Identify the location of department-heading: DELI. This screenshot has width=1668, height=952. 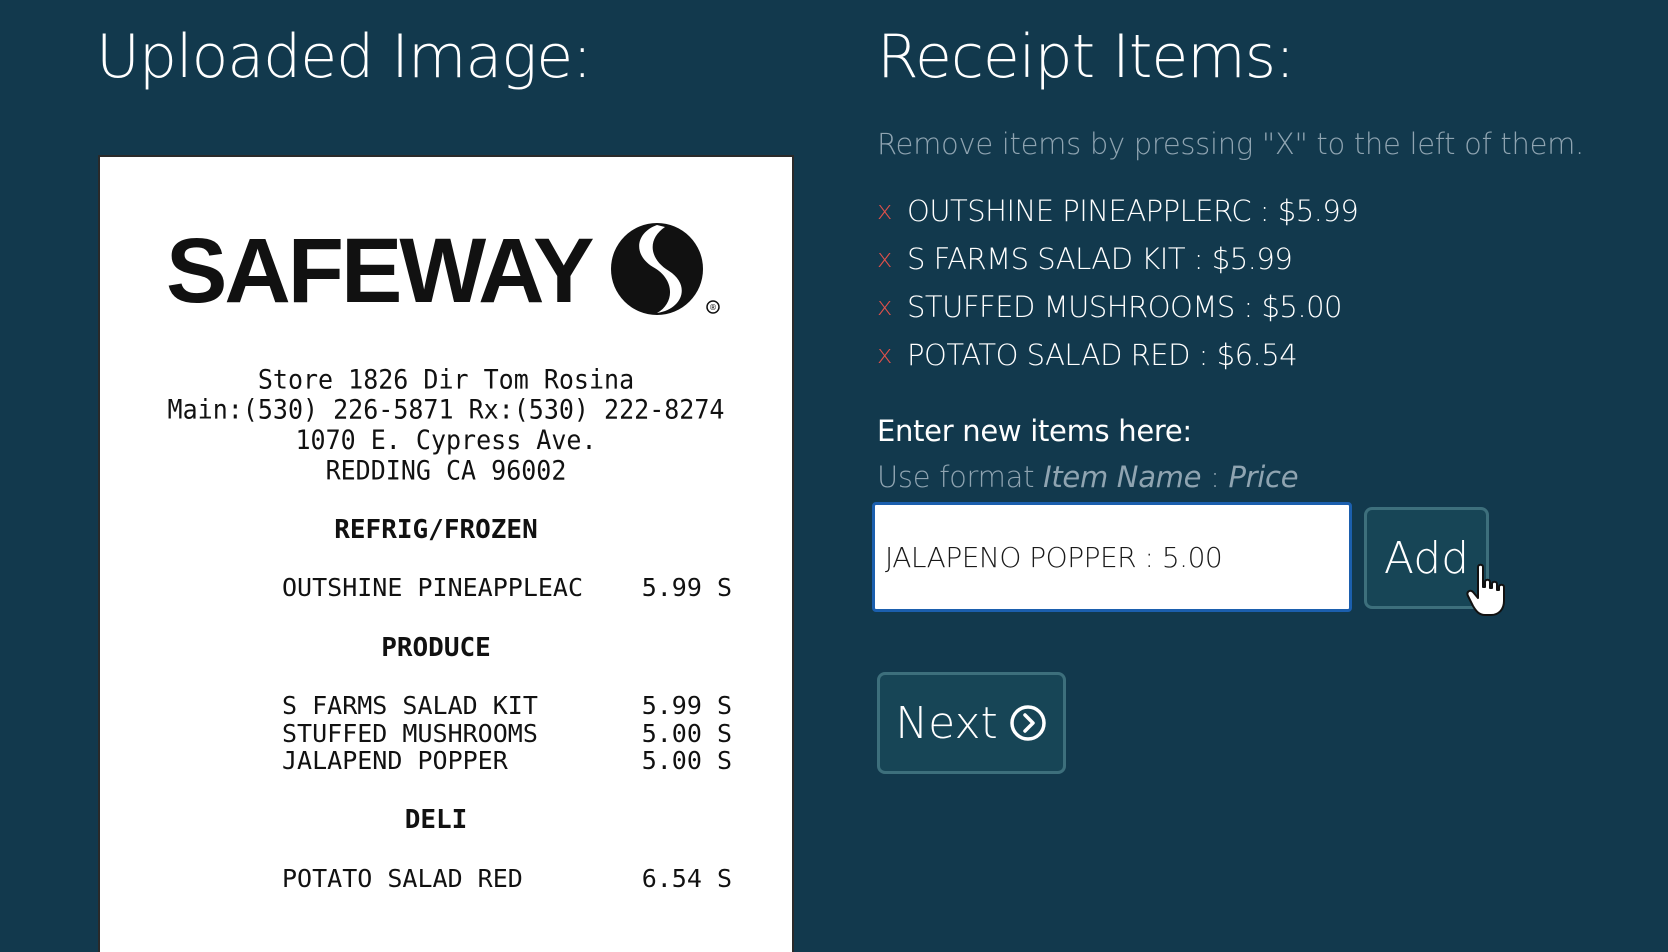
(436, 820).